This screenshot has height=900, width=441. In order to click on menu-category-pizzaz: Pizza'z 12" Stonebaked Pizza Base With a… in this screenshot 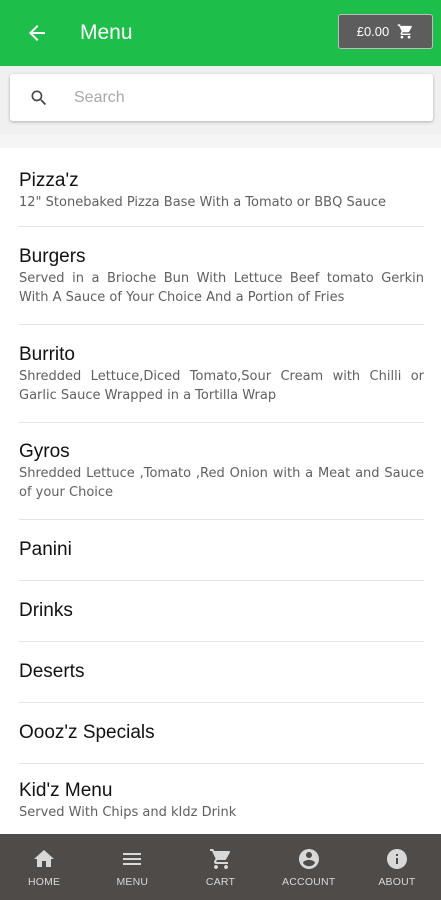, I will do `click(221, 187)`.